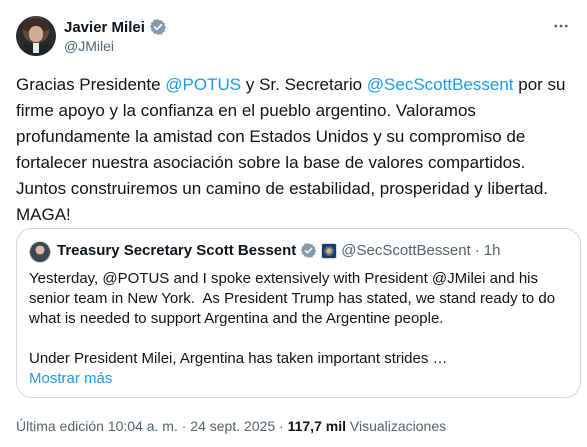 Image resolution: width=587 pixels, height=447 pixels. I want to click on quoted-handle: @SecScottBessent, so click(406, 250).